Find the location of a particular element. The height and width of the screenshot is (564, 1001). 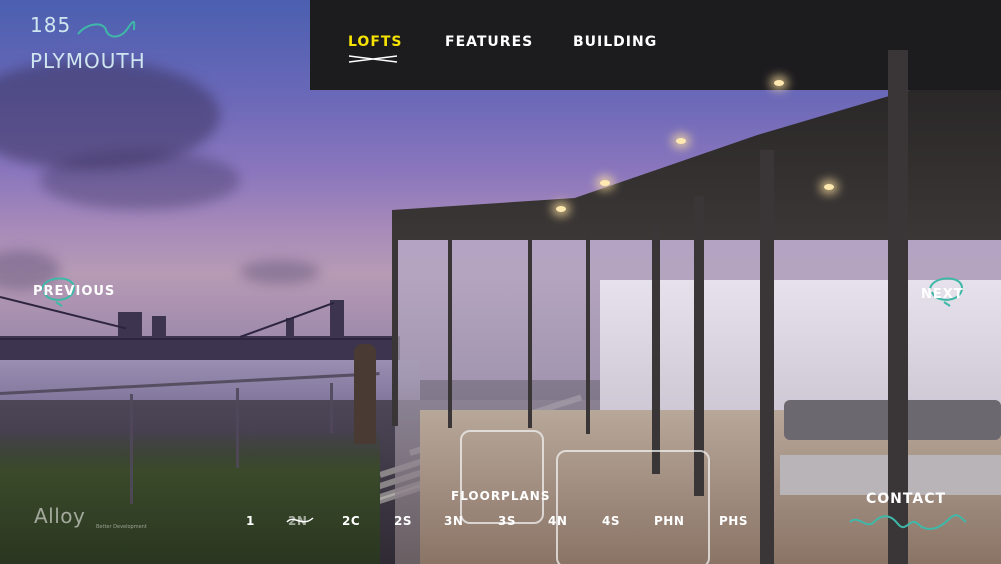

floorplan-unit: 3S is located at coordinates (507, 521).